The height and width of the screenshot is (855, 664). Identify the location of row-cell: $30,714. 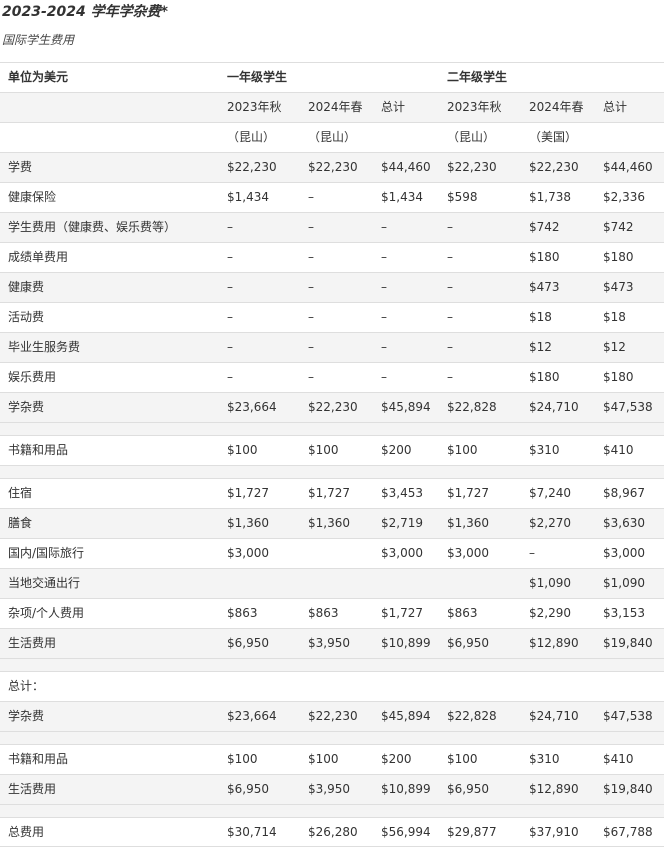
(252, 832).